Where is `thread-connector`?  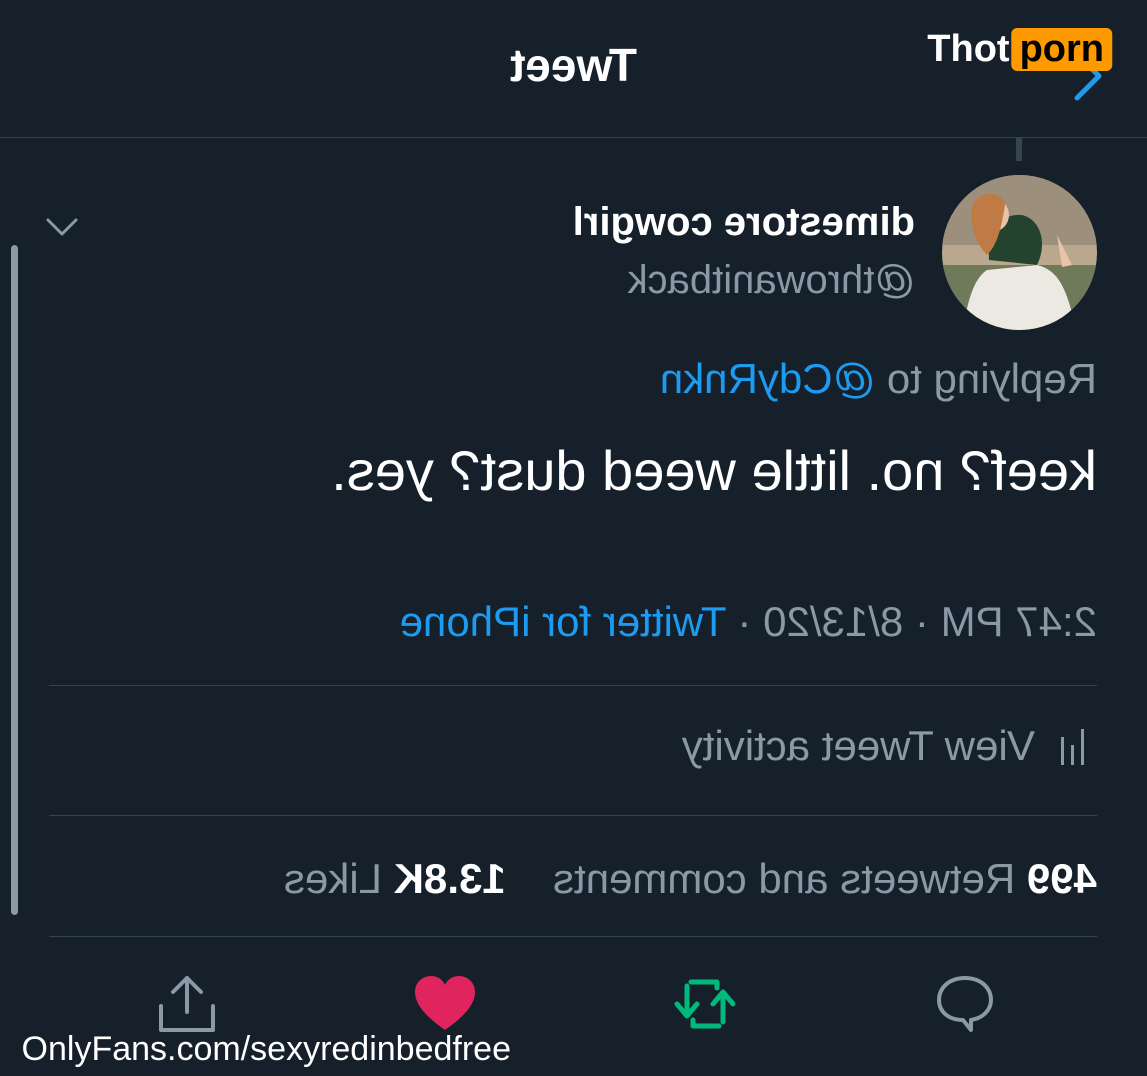 thread-connector is located at coordinates (1019, 149).